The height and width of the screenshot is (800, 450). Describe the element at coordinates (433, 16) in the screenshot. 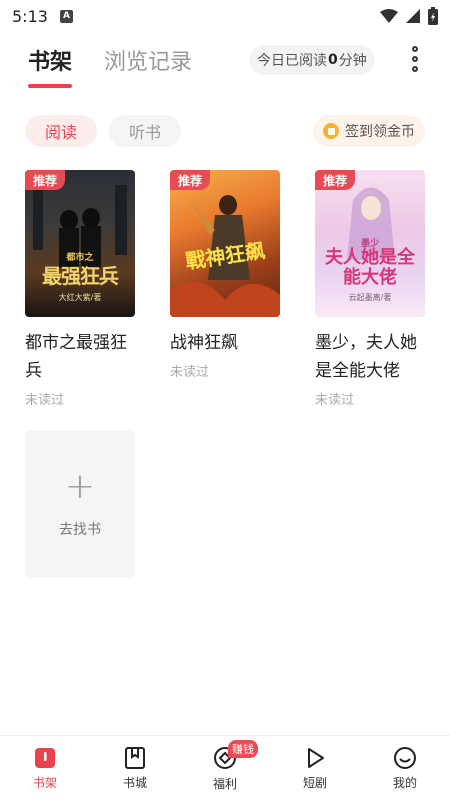

I see `battery-icon` at that location.